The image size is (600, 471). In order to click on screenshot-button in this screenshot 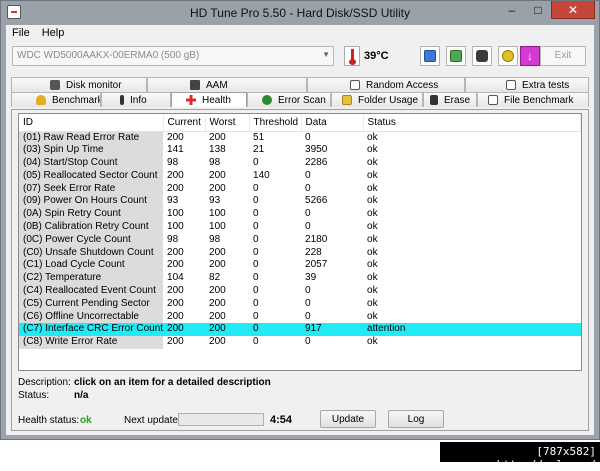, I will do `click(482, 56)`.